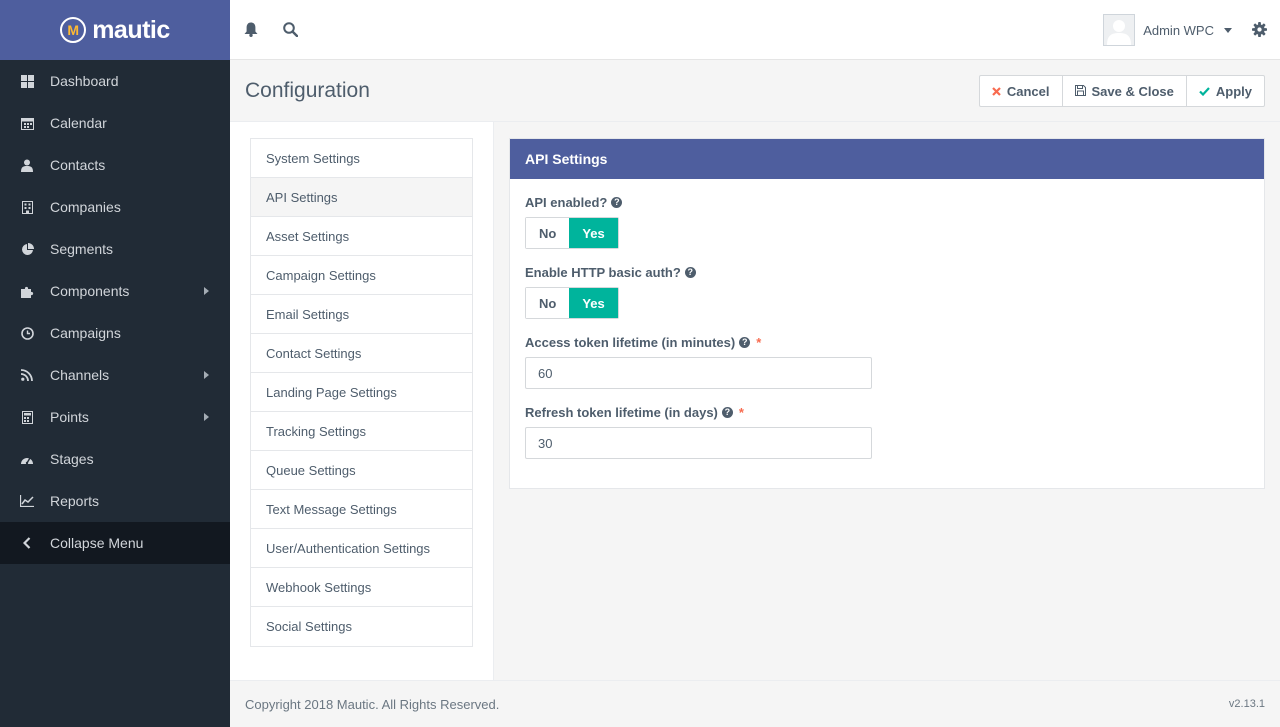 The width and height of the screenshot is (1280, 727). Describe the element at coordinates (1204, 91) in the screenshot. I see `check-icon` at that location.